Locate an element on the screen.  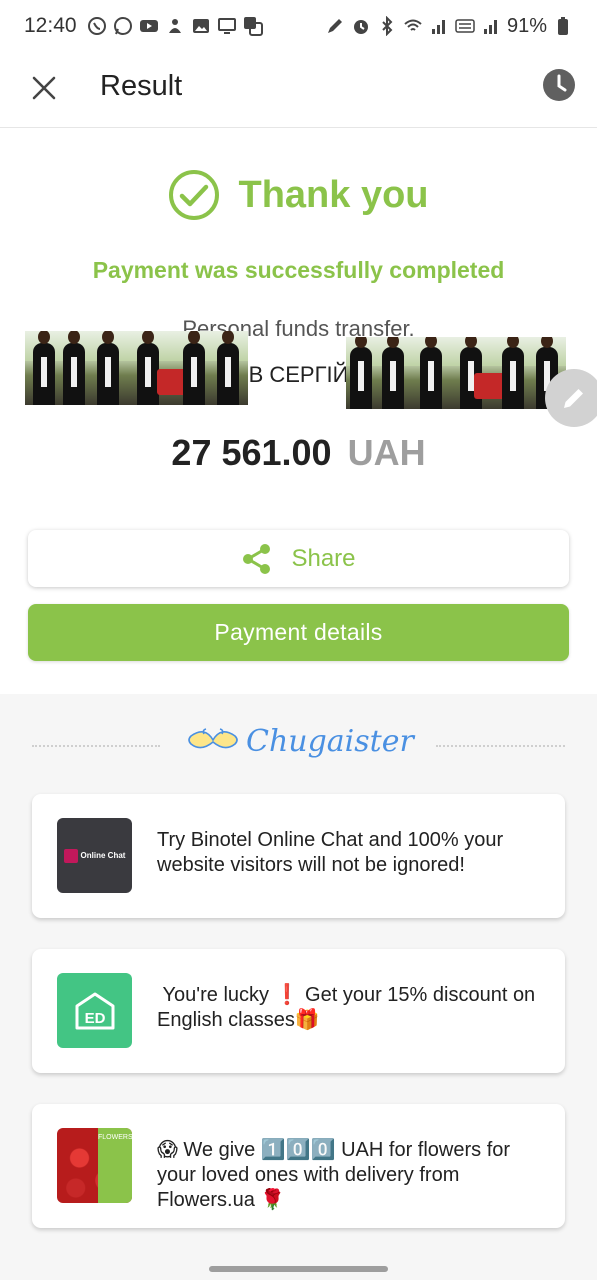
binotel-logo-icon is located at coordinates (70, 855).